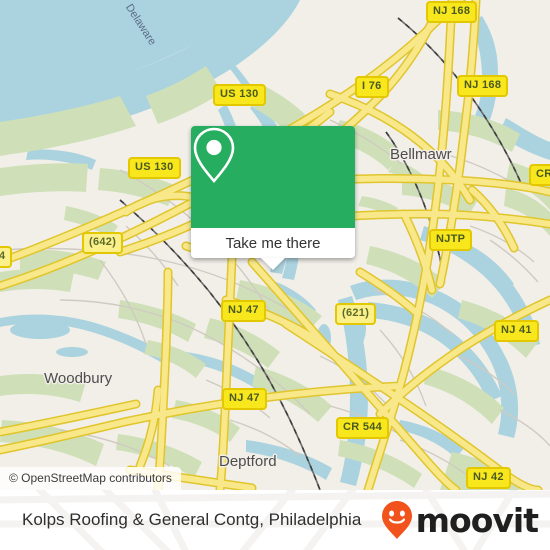 The height and width of the screenshot is (550, 550). What do you see at coordinates (483, 86) in the screenshot?
I see `road-shield-nj-168-east: NJ 168` at bounding box center [483, 86].